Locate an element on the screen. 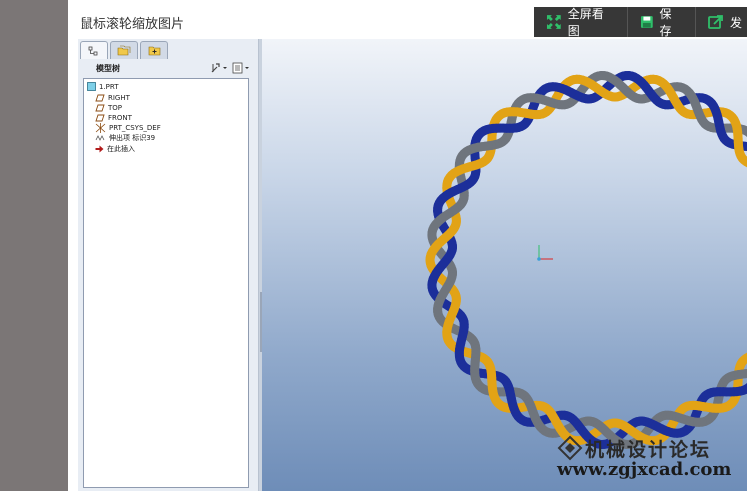  share-icon is located at coordinates (715, 22).